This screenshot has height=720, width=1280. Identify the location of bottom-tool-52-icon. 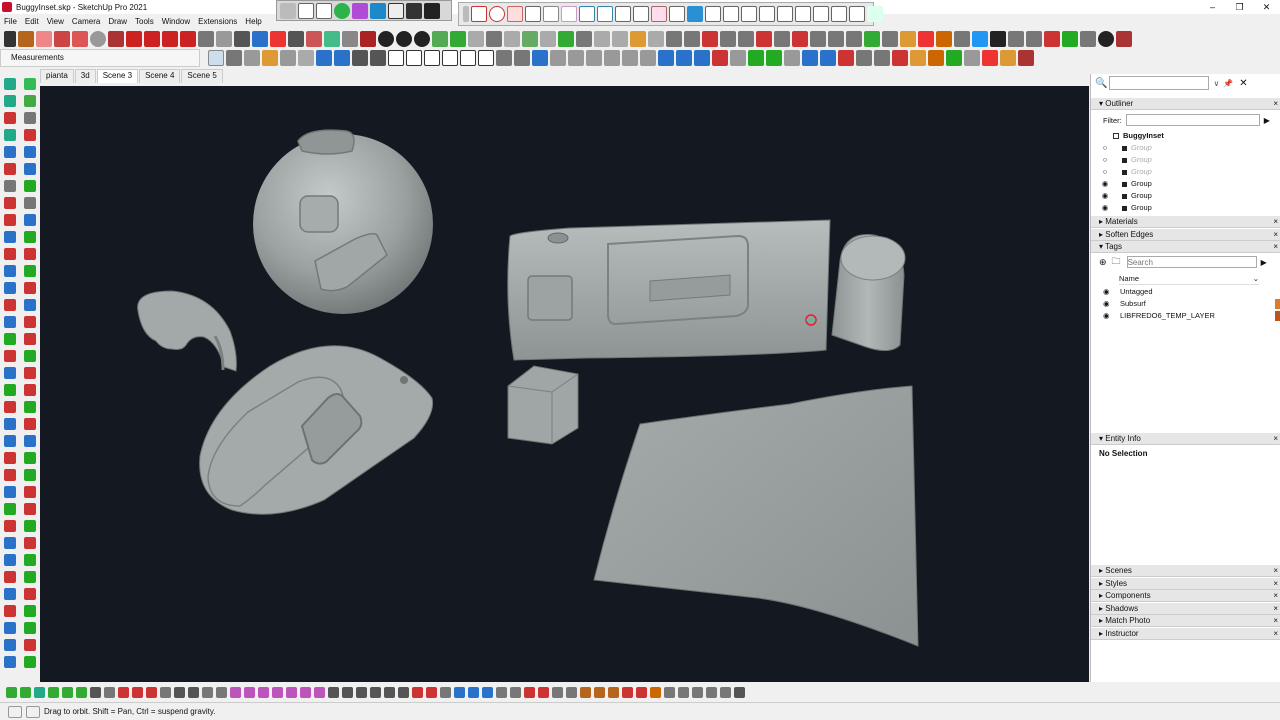
(725, 692).